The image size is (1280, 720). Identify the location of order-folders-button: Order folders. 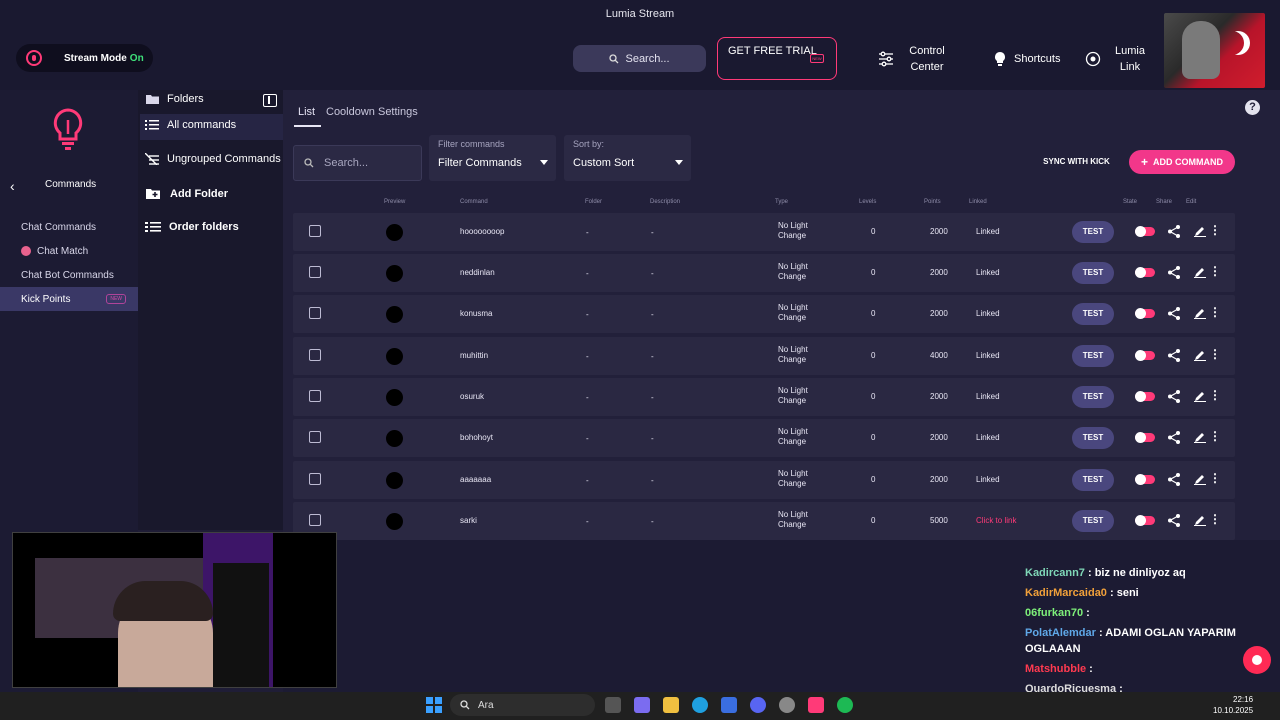
(192, 227).